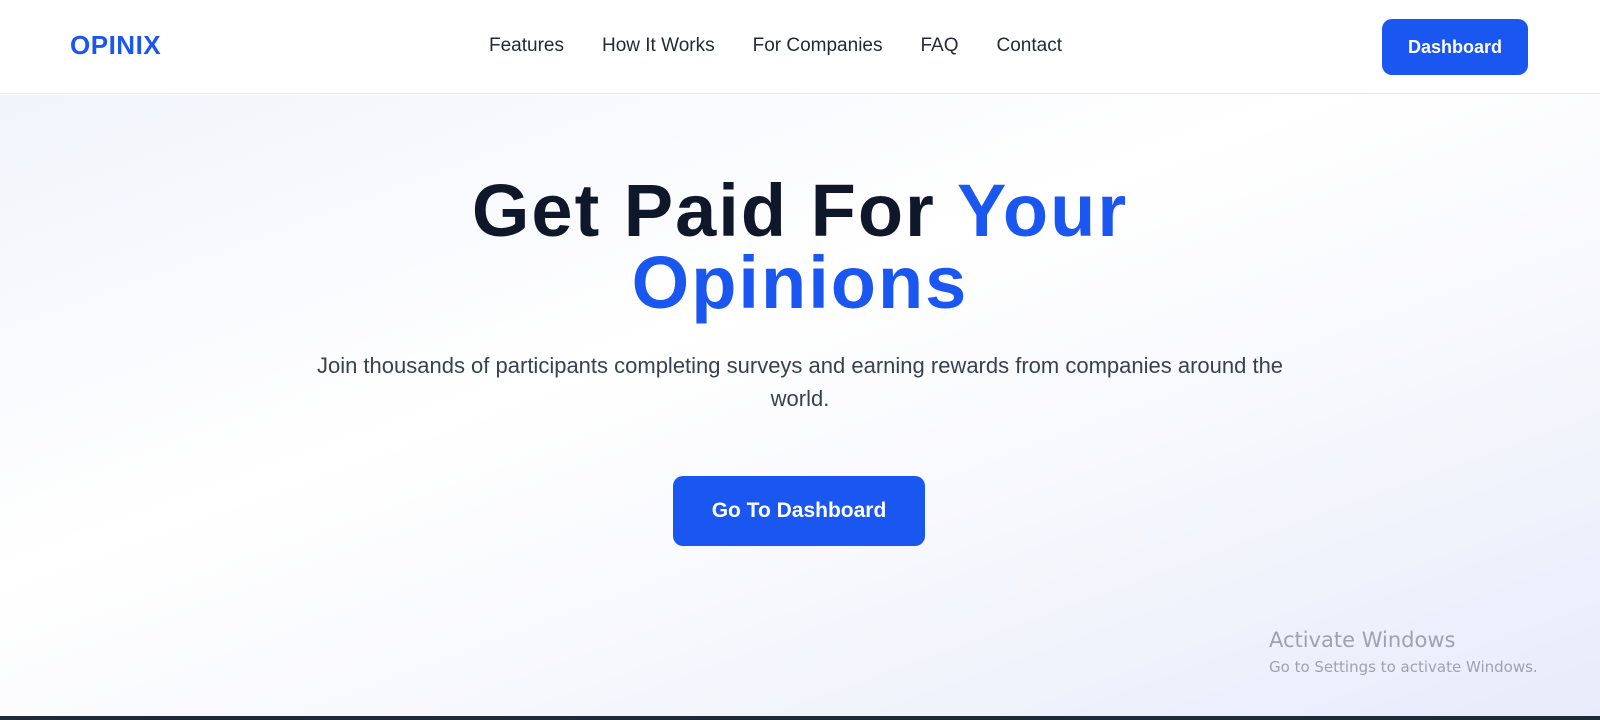  I want to click on hero-title-dark: Get Paid For, so click(714, 210).